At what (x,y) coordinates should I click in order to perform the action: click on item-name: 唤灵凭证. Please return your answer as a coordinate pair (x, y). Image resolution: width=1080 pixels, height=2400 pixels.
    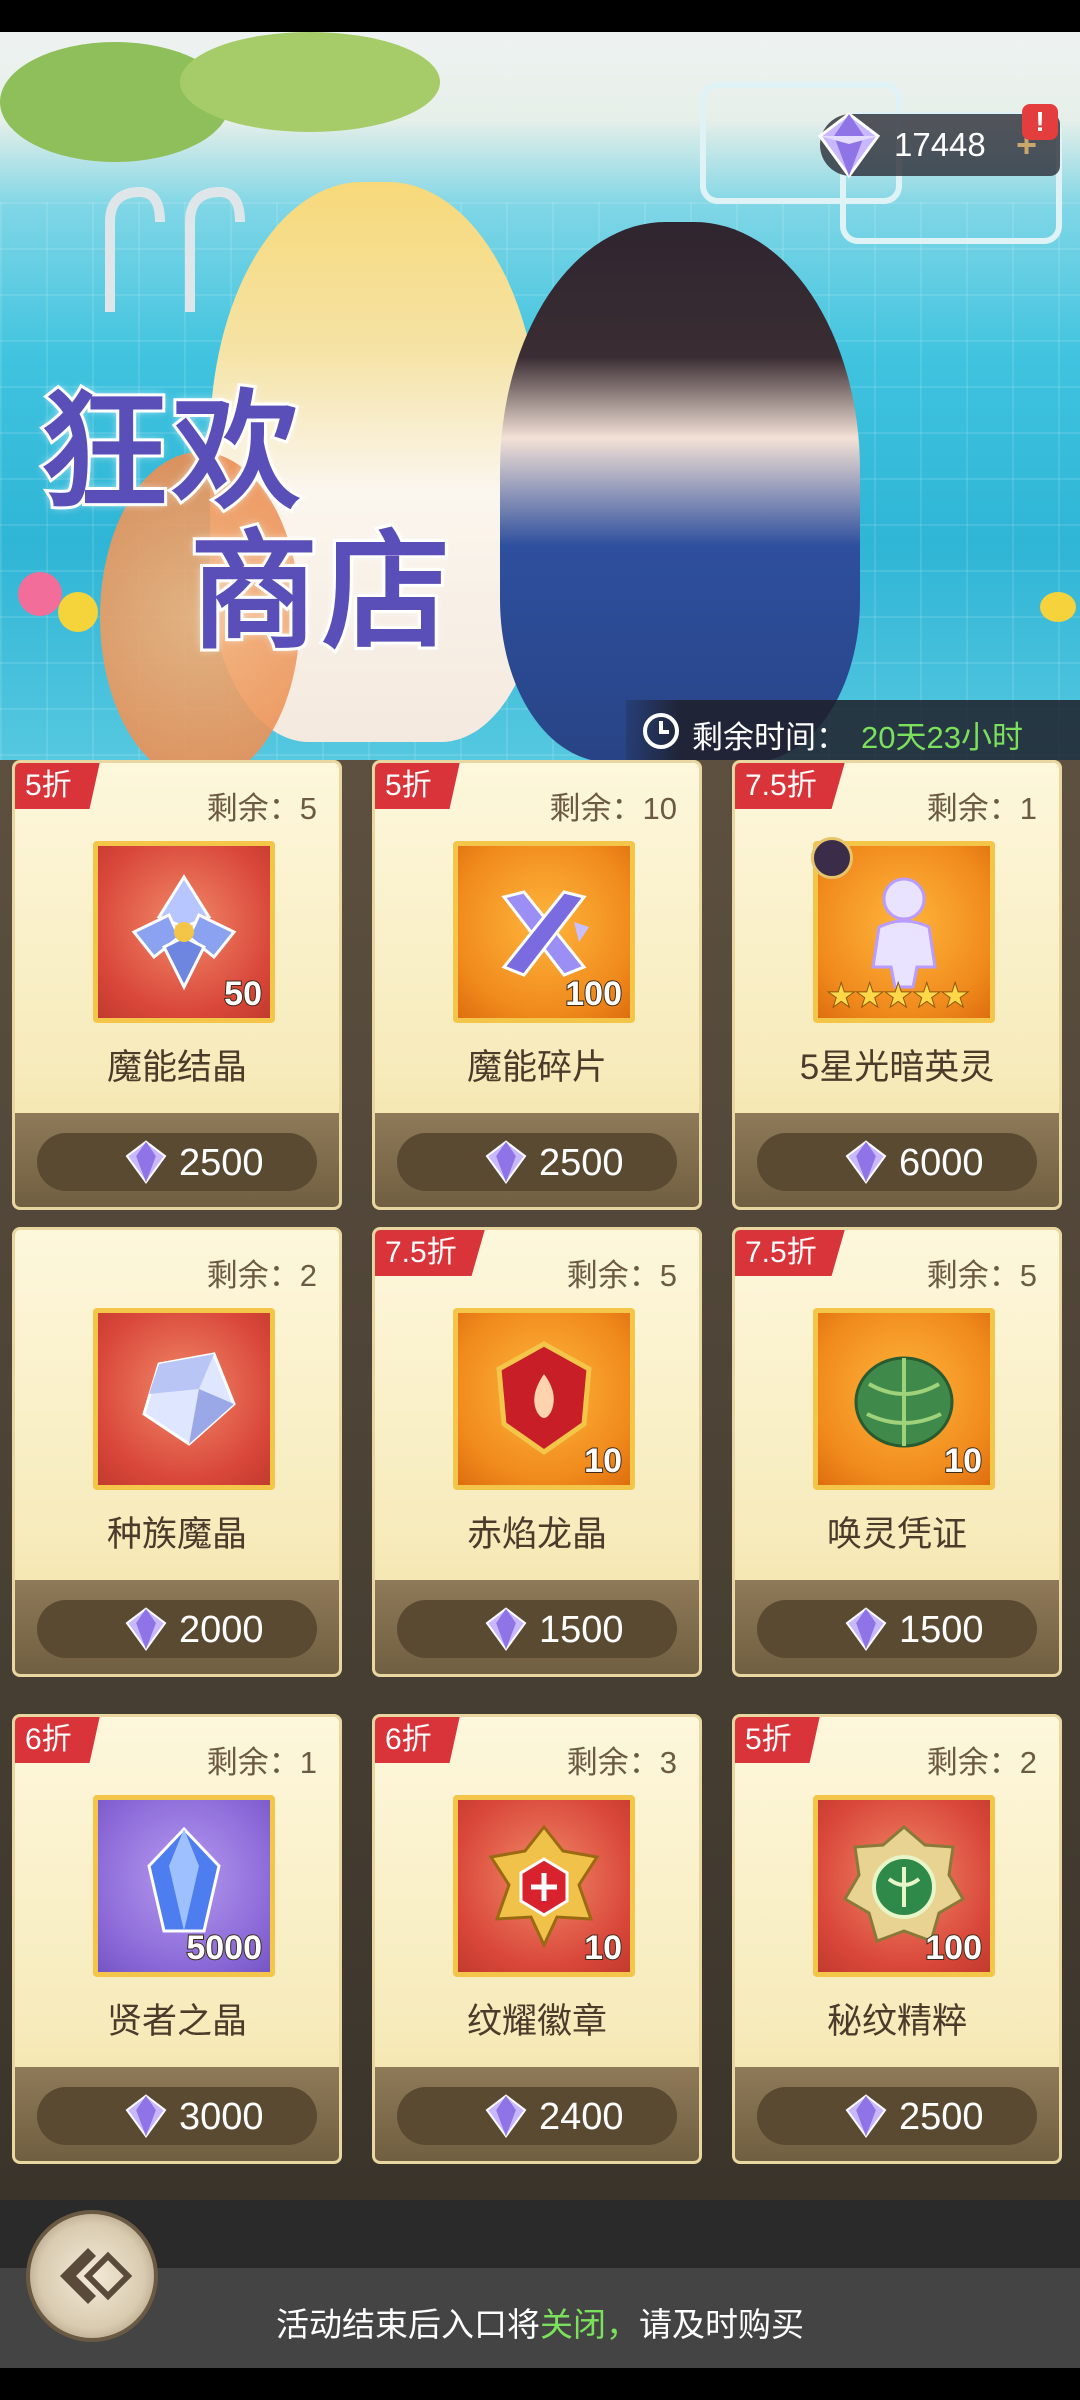
    Looking at the image, I should click on (896, 1534).